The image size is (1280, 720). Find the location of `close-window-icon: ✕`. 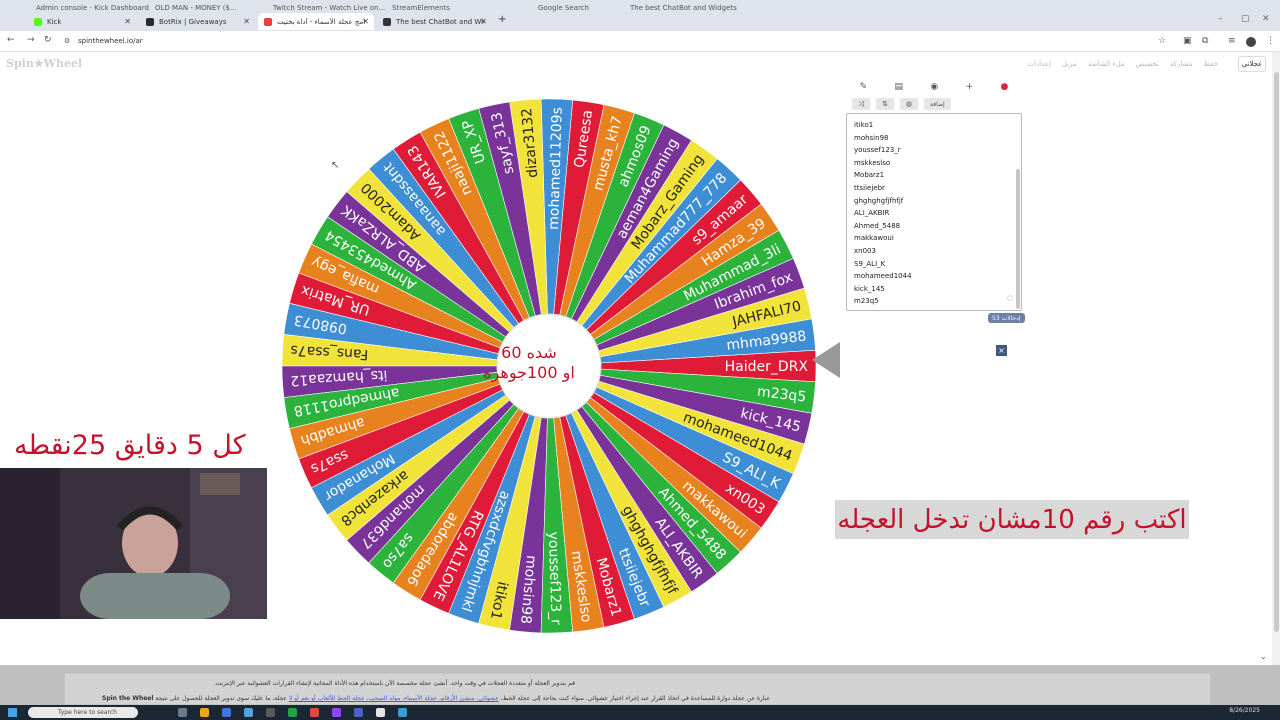

close-window-icon: ✕ is located at coordinates (1266, 19).